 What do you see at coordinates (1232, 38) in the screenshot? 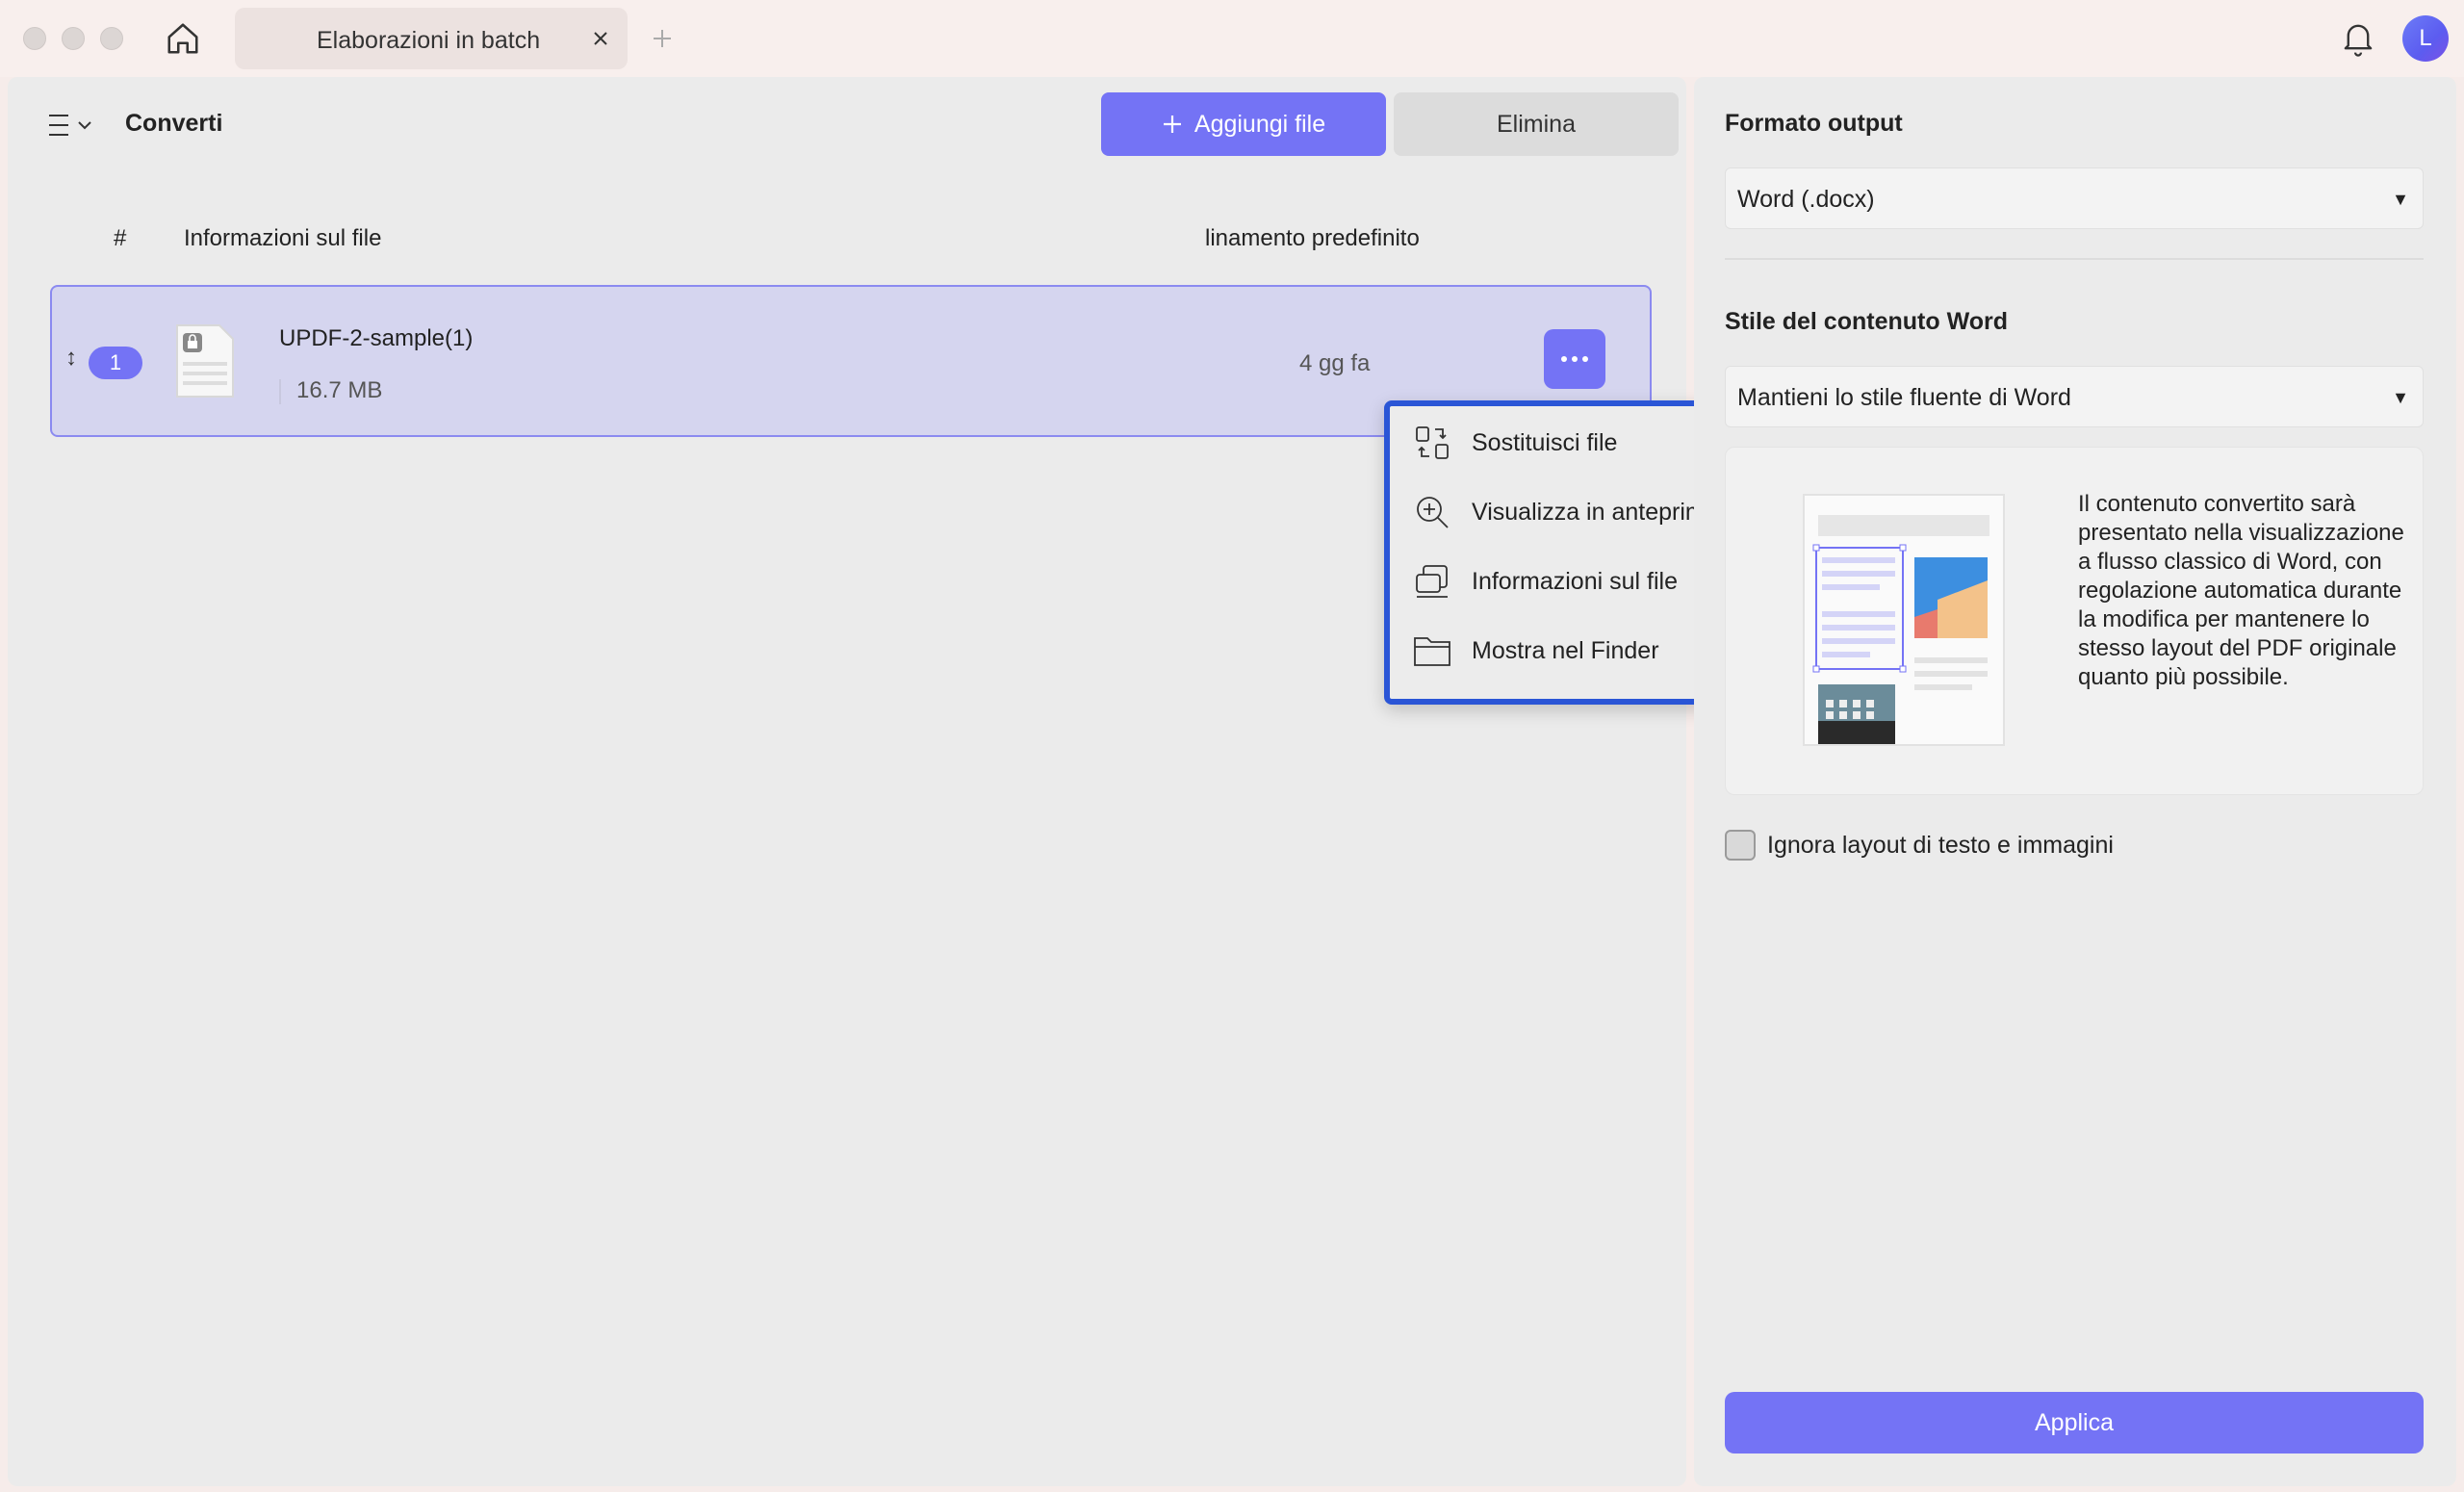
I see `title-bar: Elaborazioni in batch L` at bounding box center [1232, 38].